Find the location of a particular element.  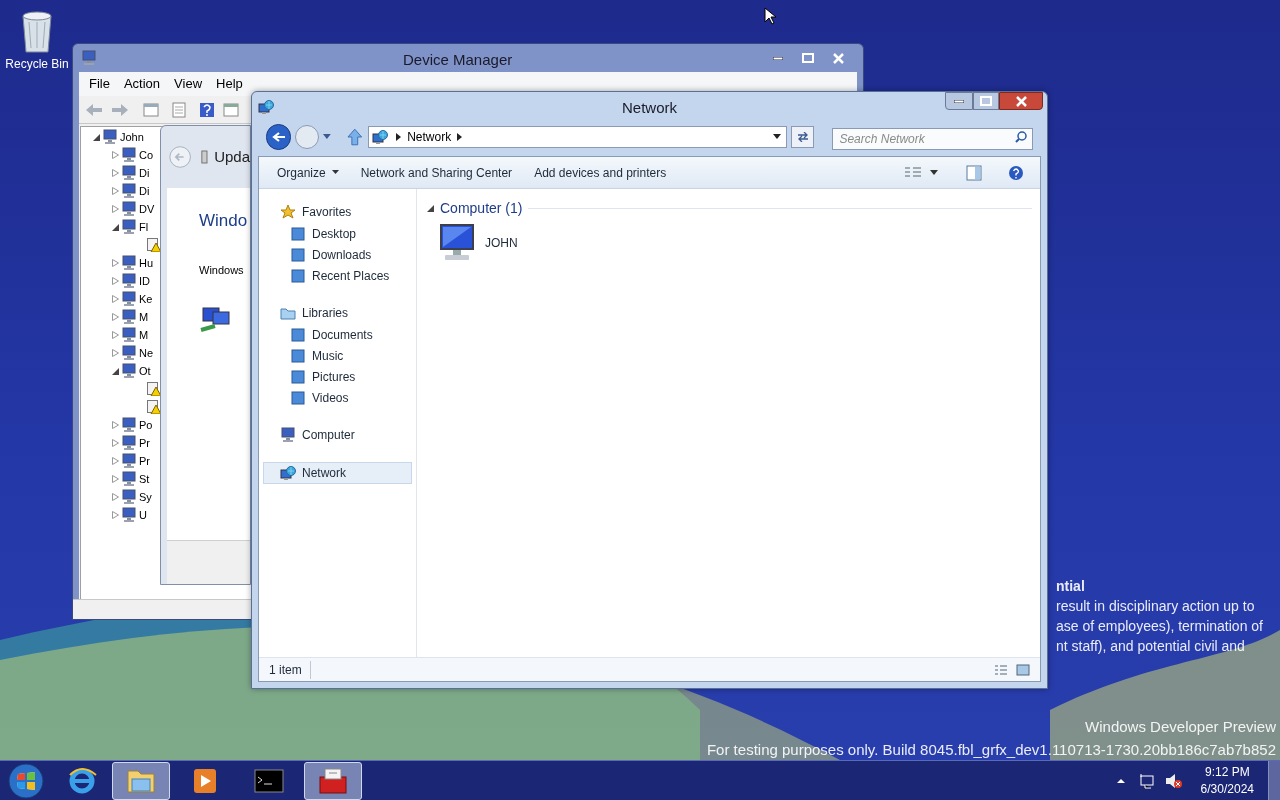

address-bar: Network is located at coordinates (577, 137).